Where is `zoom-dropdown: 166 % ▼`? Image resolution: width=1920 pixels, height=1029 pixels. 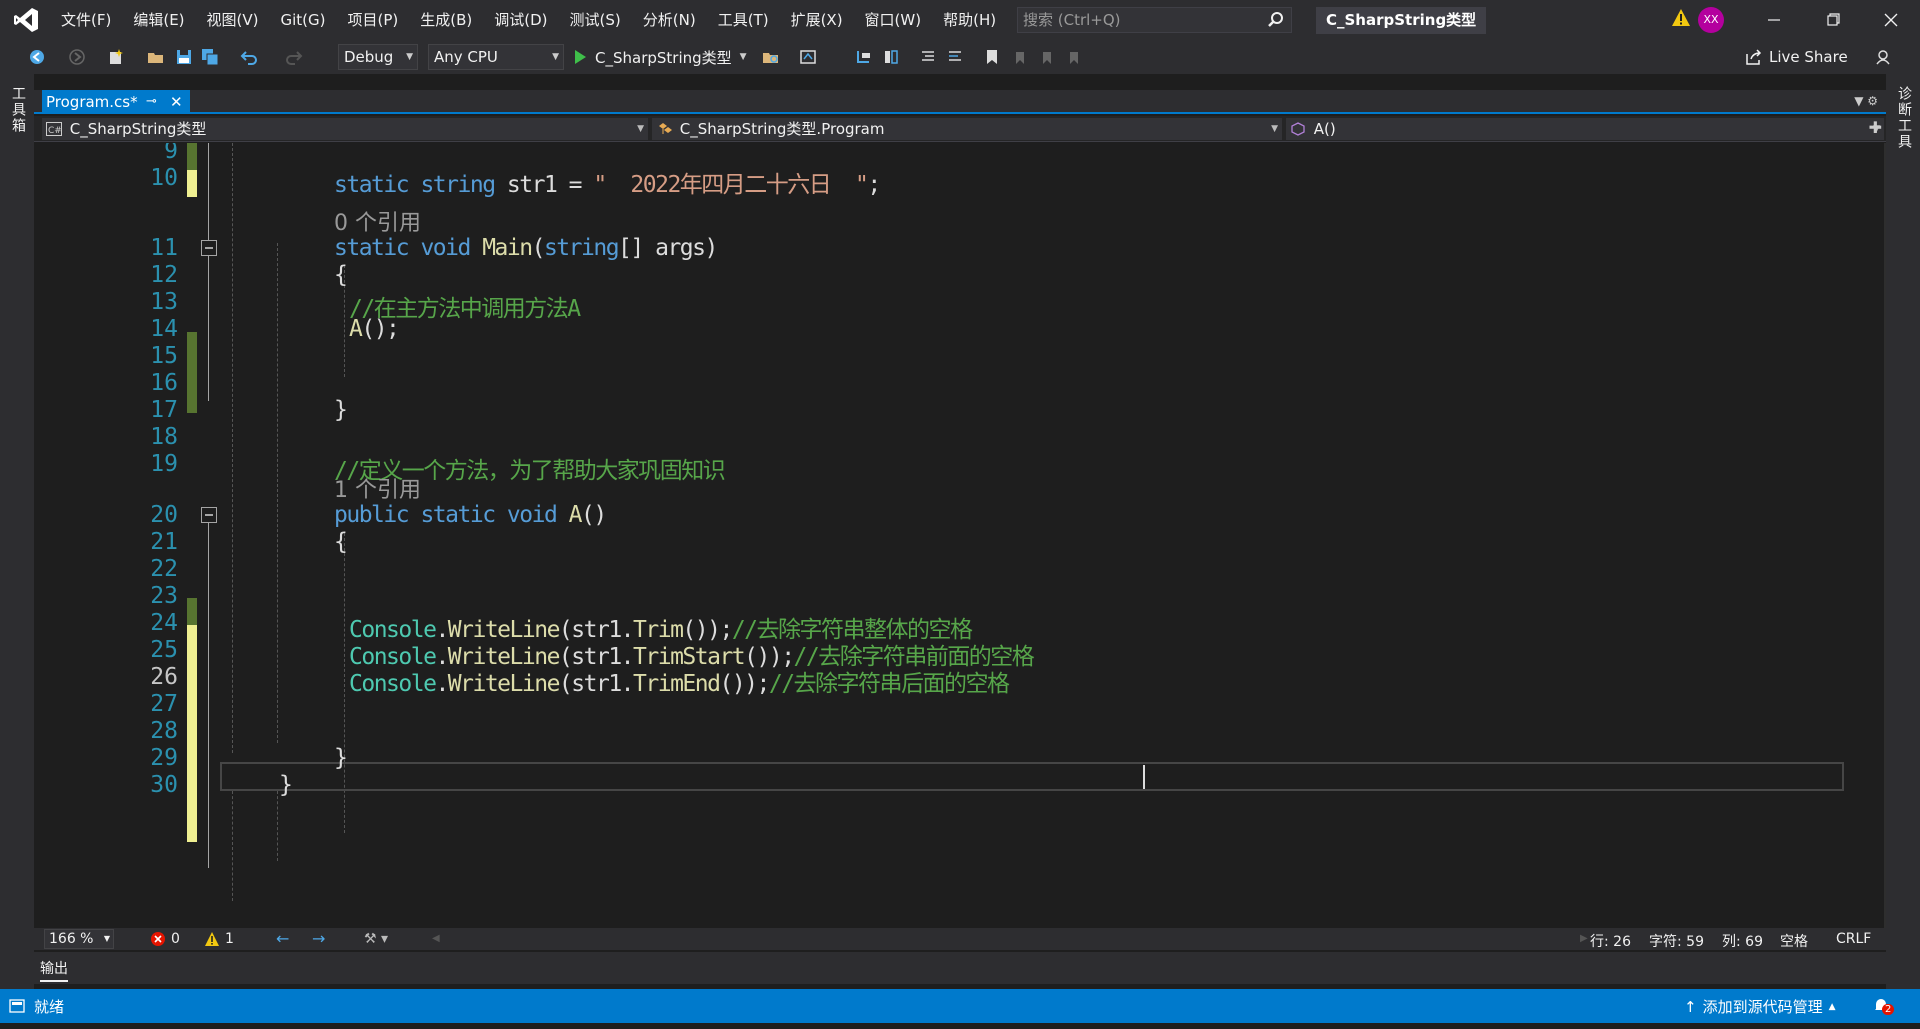 zoom-dropdown: 166 % ▼ is located at coordinates (79, 939).